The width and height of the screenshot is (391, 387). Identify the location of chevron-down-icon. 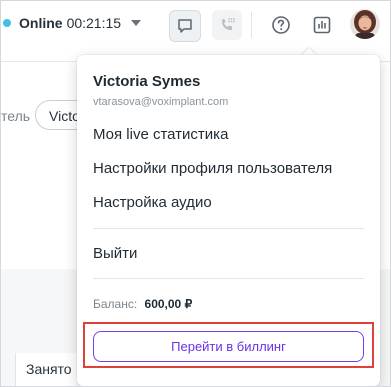
(136, 23).